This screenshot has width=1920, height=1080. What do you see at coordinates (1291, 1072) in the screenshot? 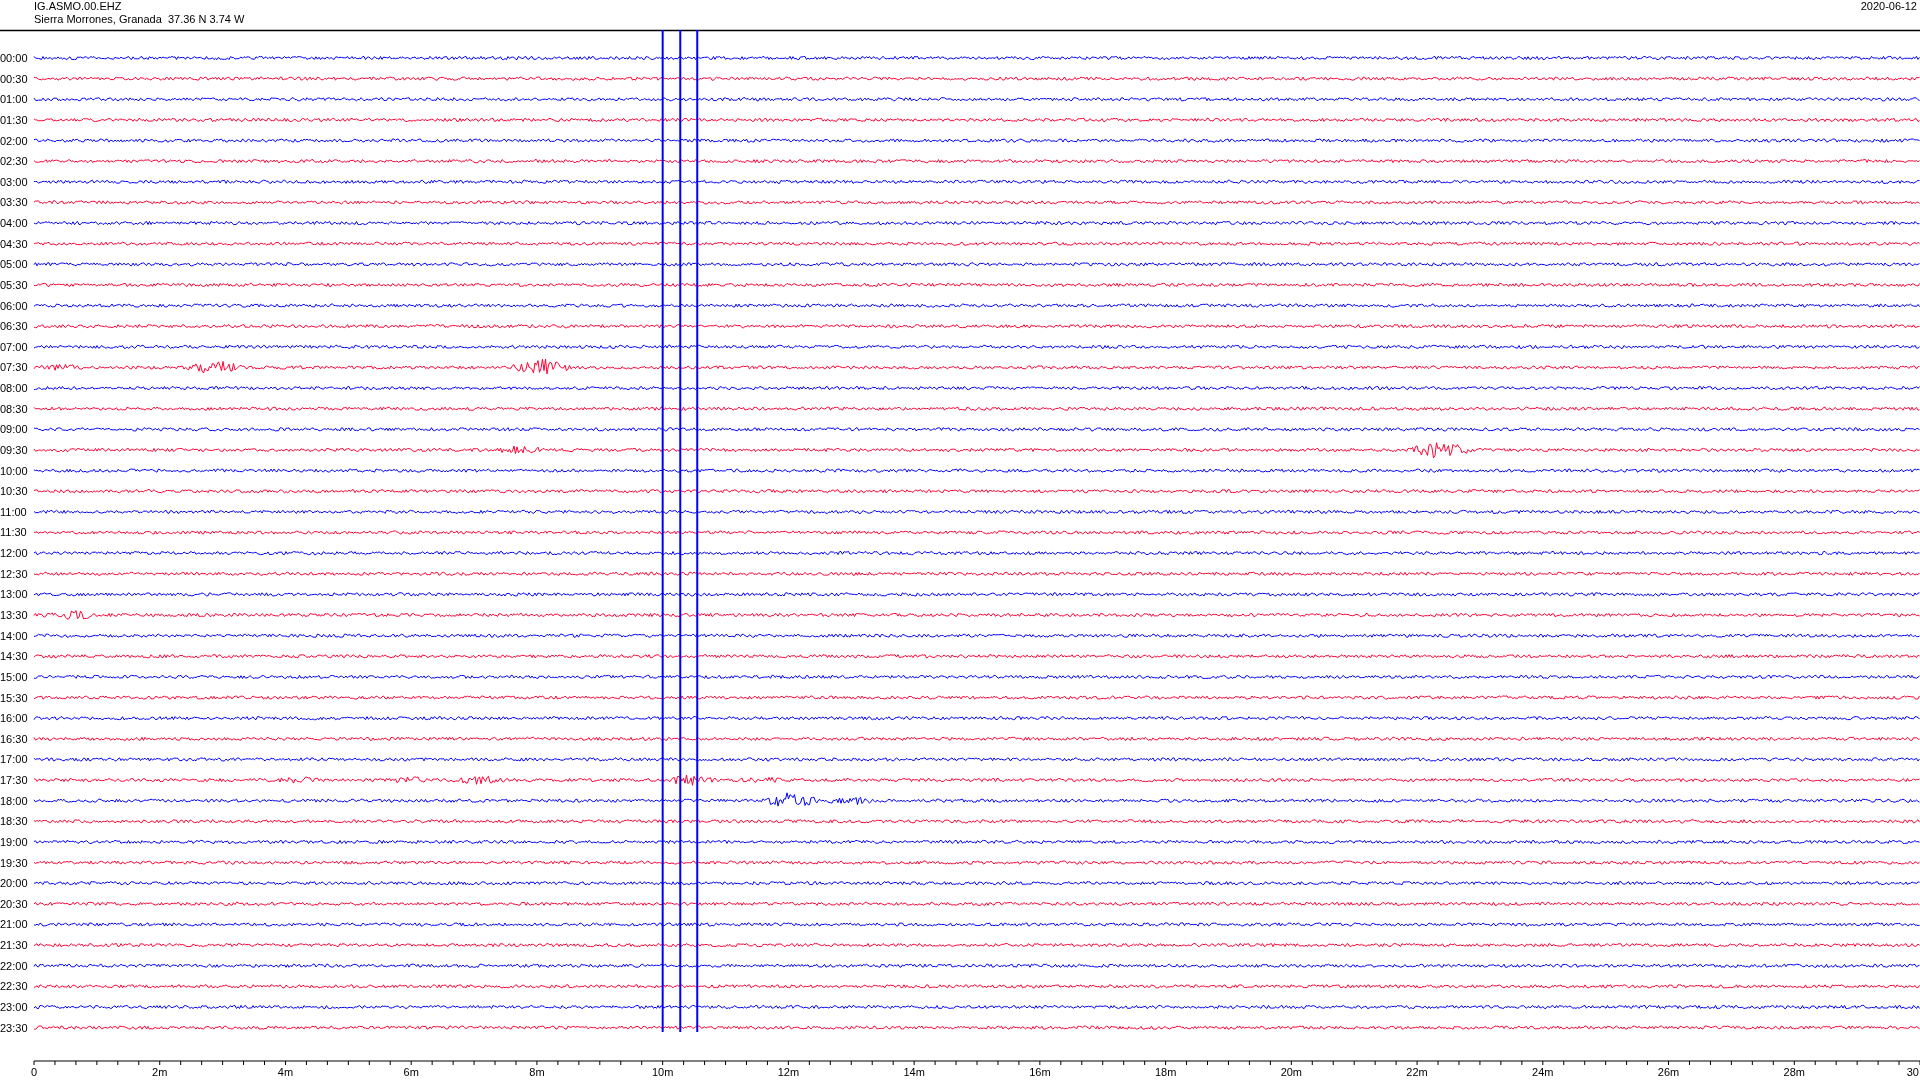
I see `axis-tick-label: 20m` at bounding box center [1291, 1072].